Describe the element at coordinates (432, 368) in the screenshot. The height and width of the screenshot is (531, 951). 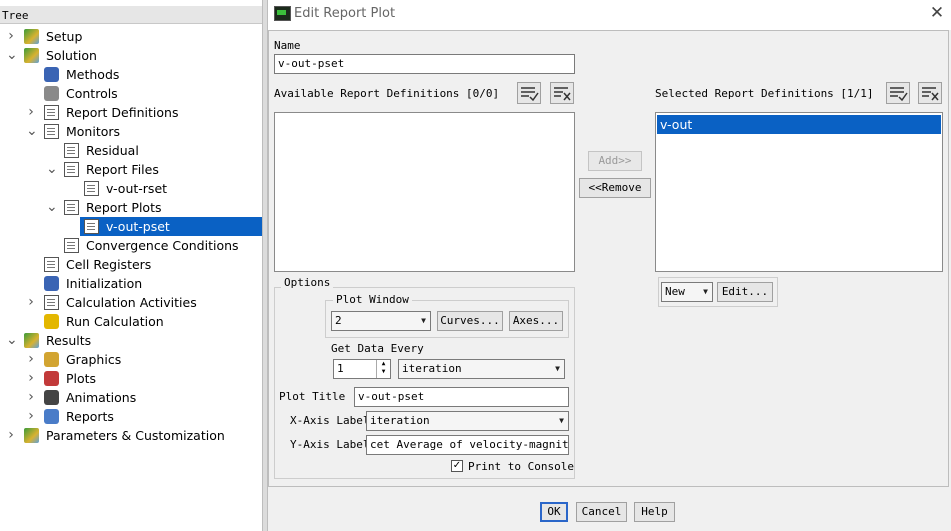
I see `get-data-every-unit-value: iteration` at that location.